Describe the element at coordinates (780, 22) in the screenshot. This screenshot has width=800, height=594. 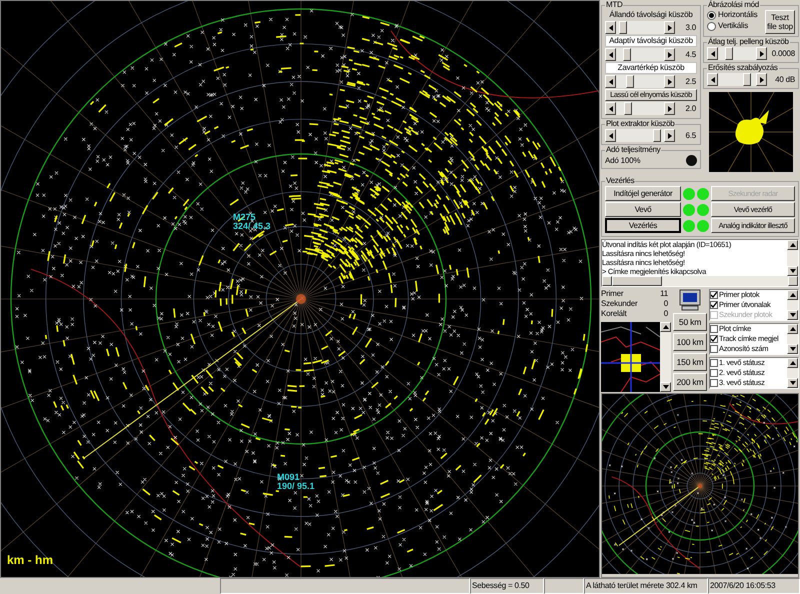
I see `test-file-button: Teszt file stop` at that location.